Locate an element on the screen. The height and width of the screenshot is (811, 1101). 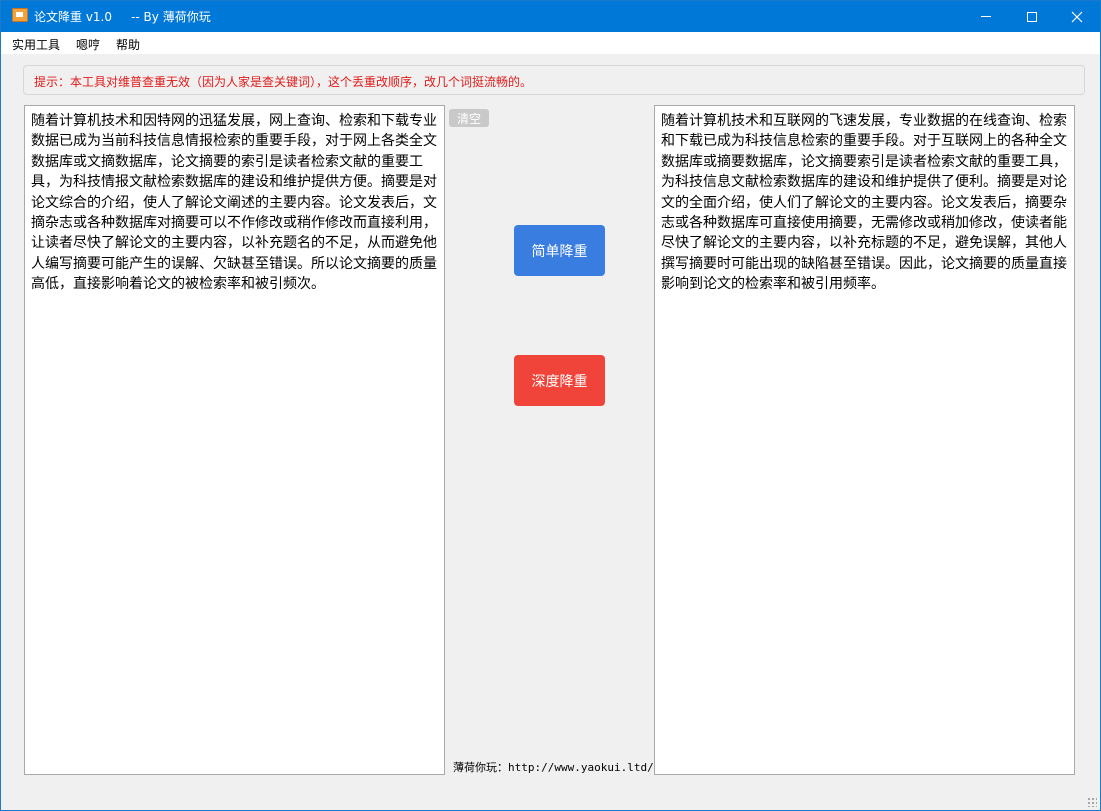
minimize-button is located at coordinates (986, 16).